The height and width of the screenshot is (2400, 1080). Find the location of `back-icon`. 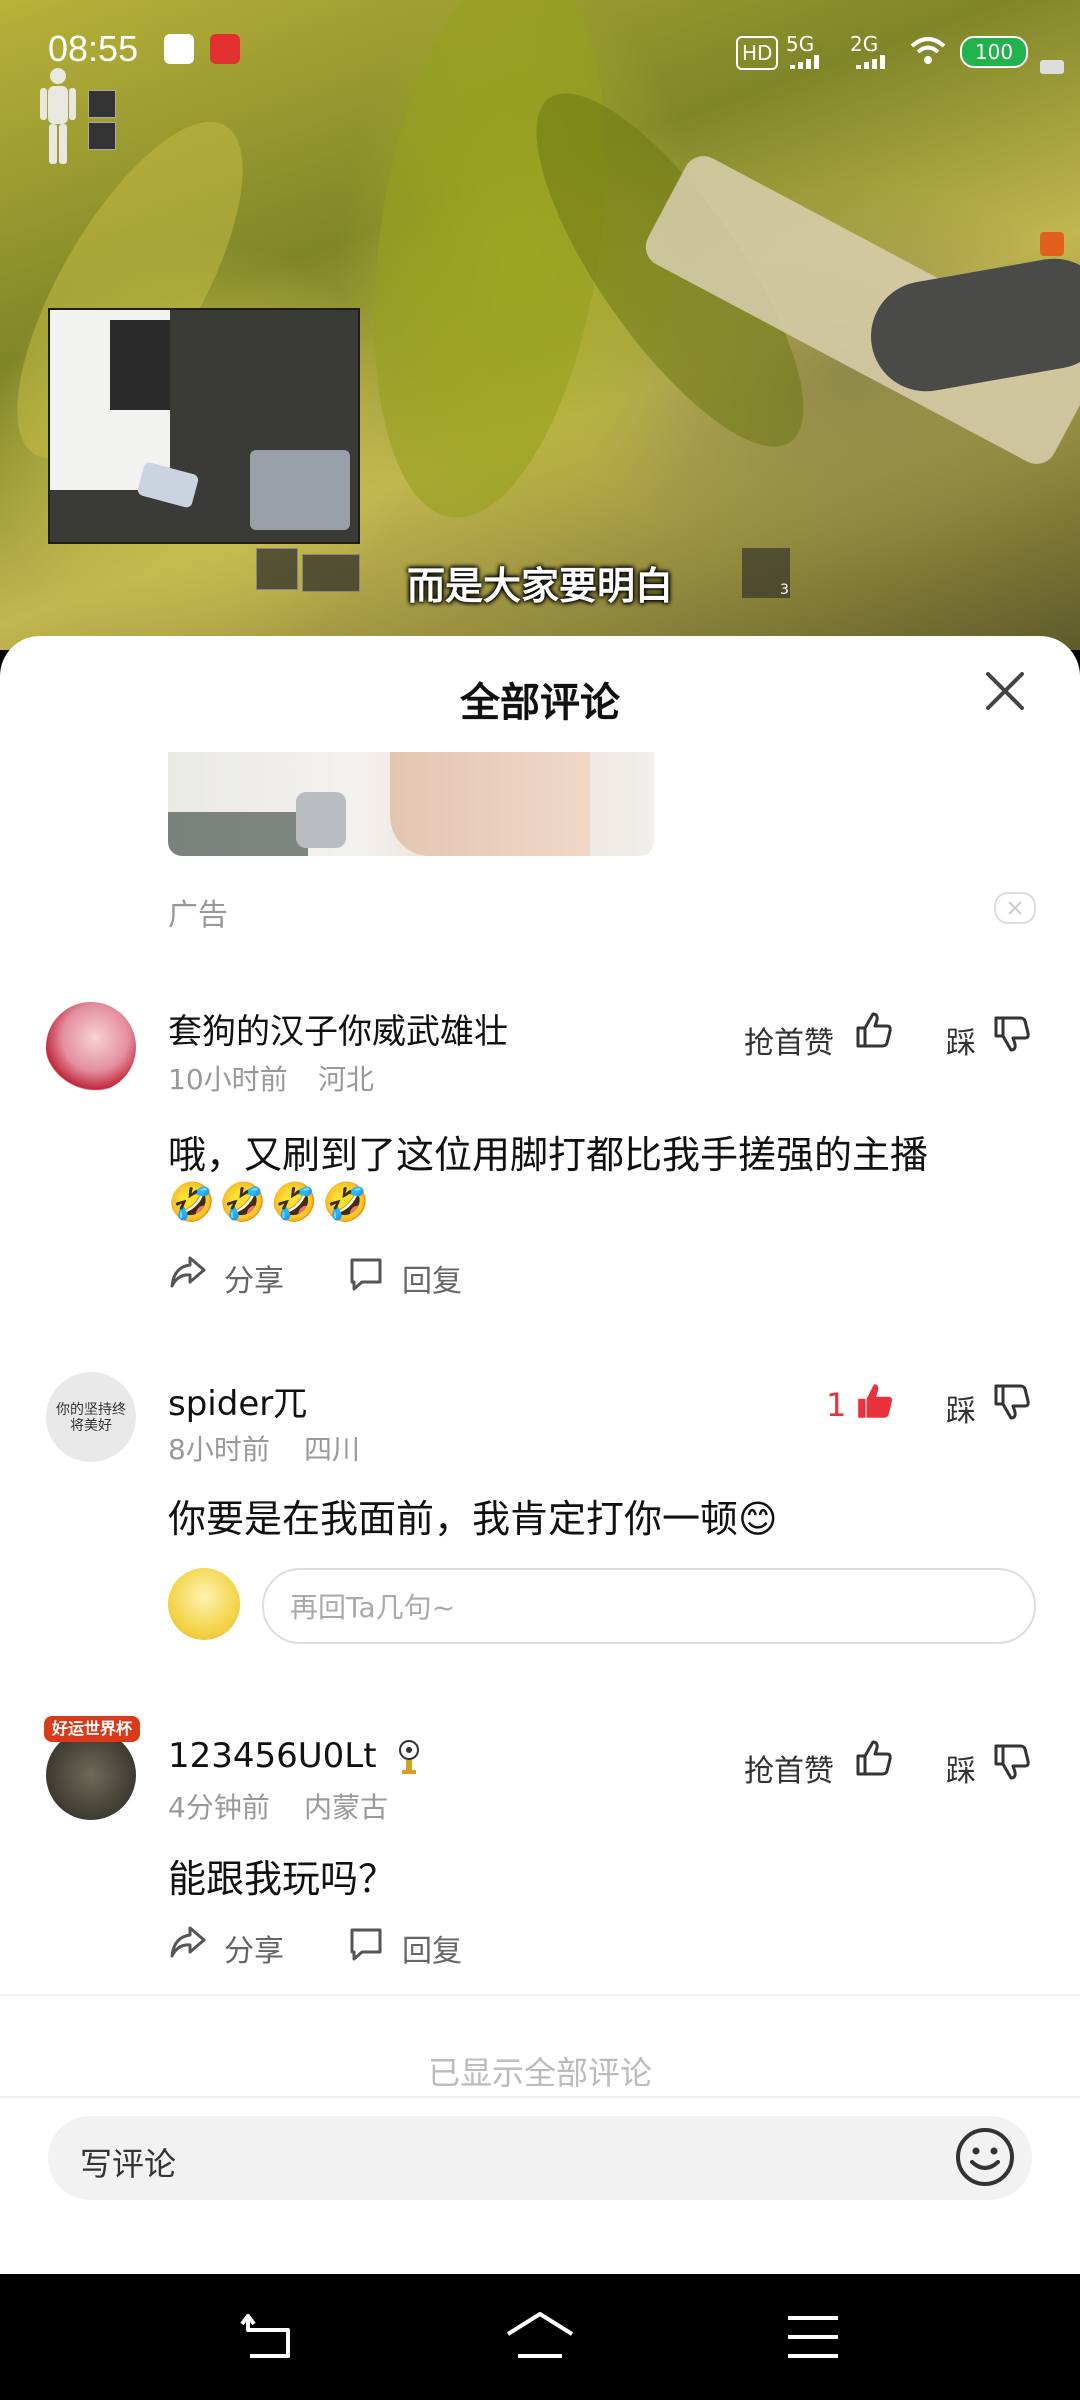

back-icon is located at coordinates (268, 2337).